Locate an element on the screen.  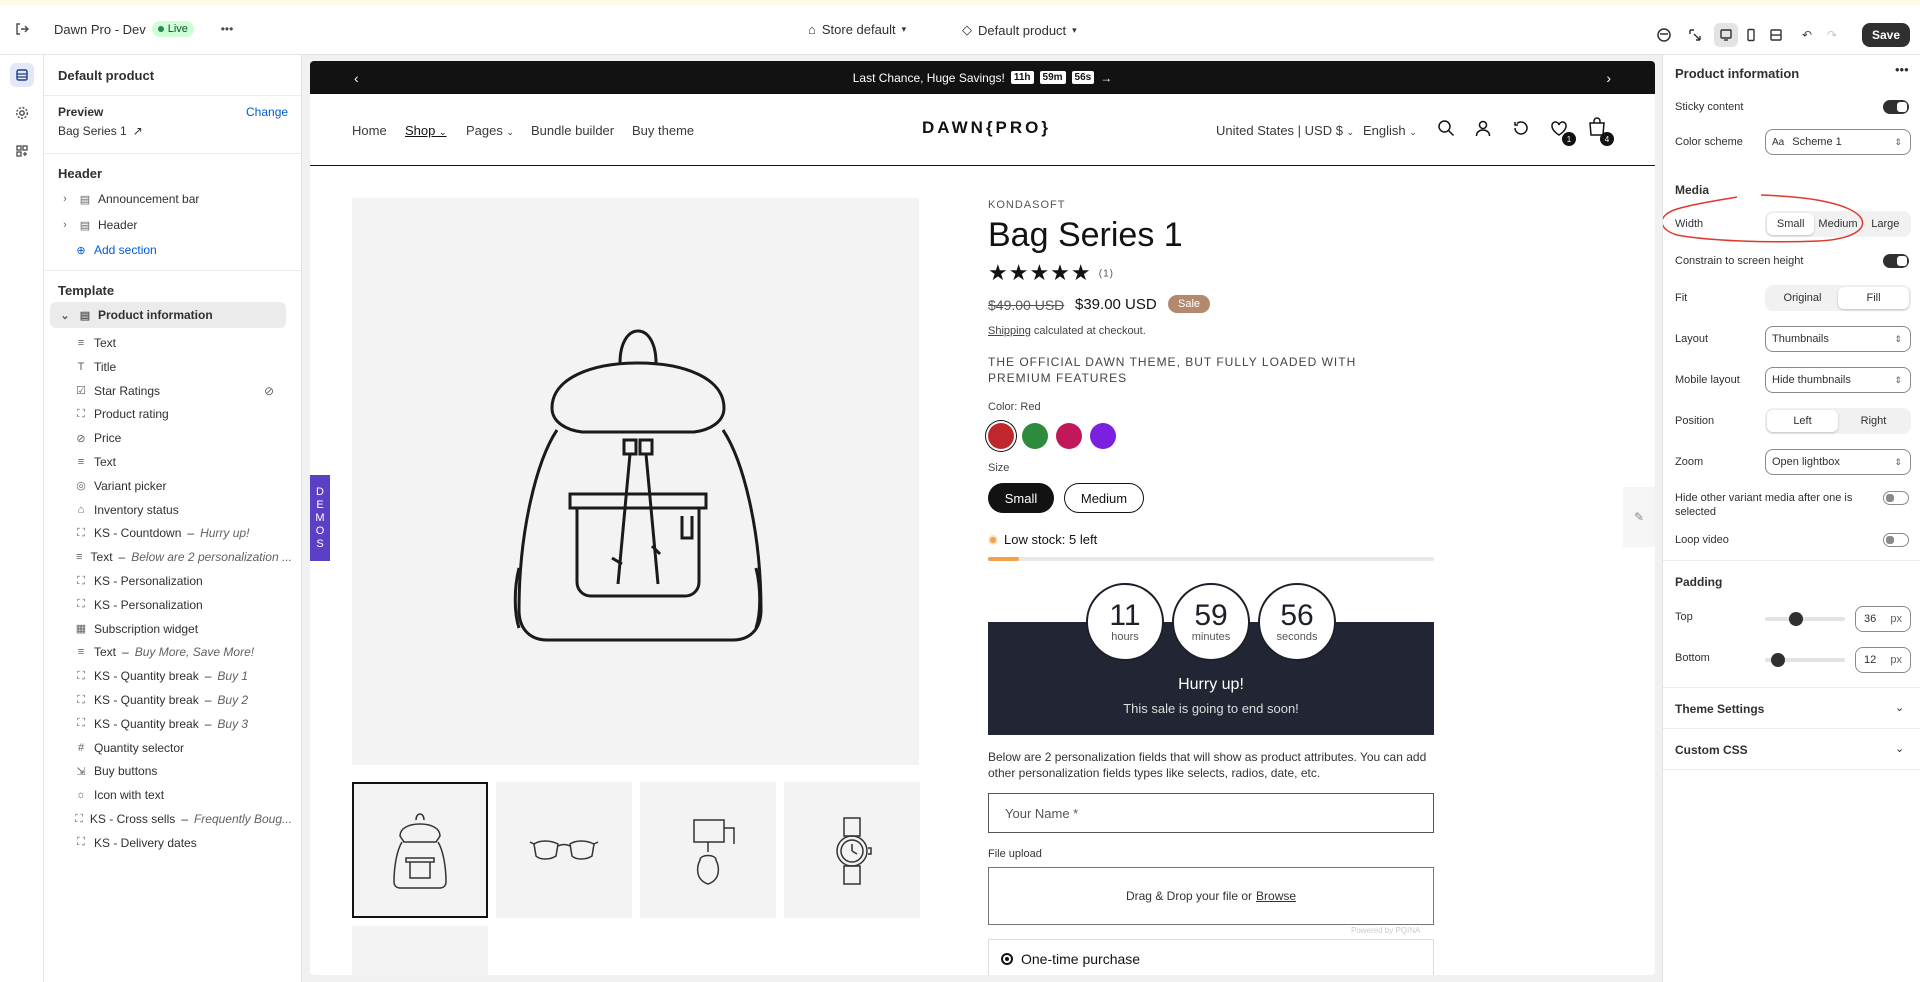
change-preview-link: Change is located at coordinates (267, 112).